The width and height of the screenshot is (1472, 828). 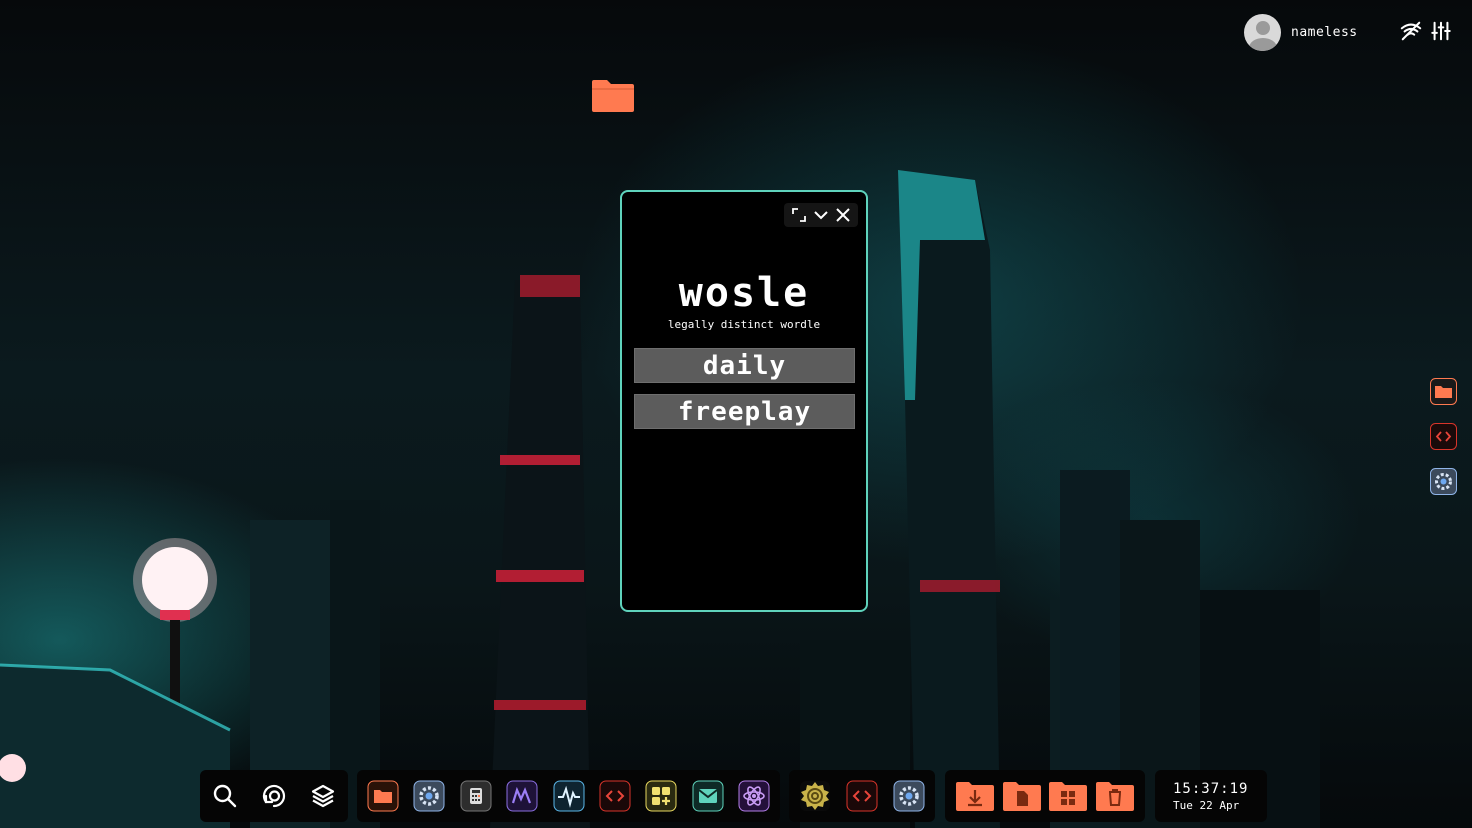 What do you see at coordinates (1115, 796) in the screenshot?
I see `trash-folder-icon` at bounding box center [1115, 796].